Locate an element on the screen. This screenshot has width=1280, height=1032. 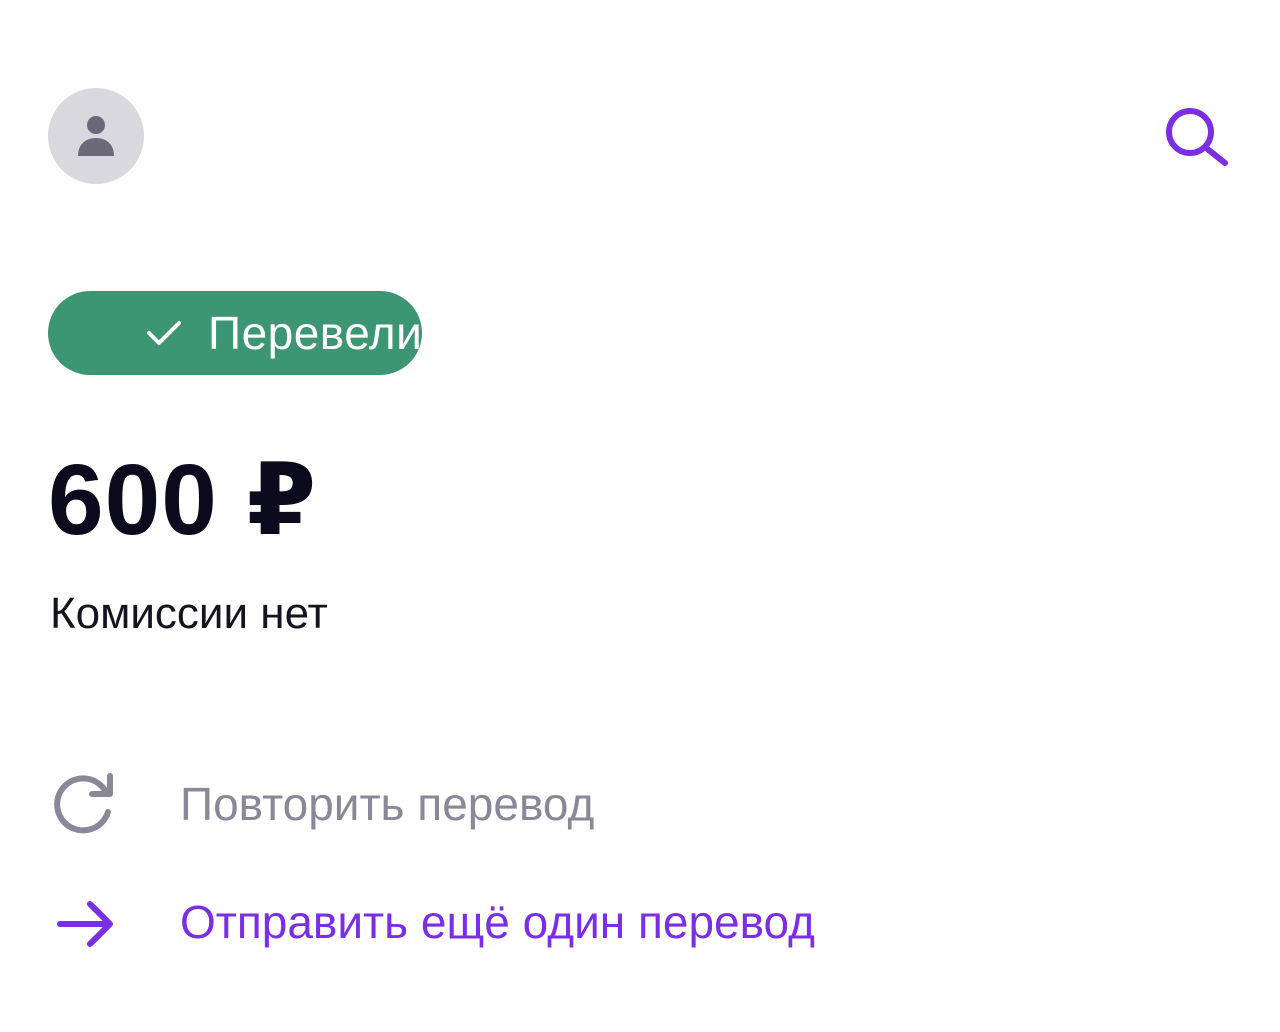
search-button is located at coordinates (1196, 138).